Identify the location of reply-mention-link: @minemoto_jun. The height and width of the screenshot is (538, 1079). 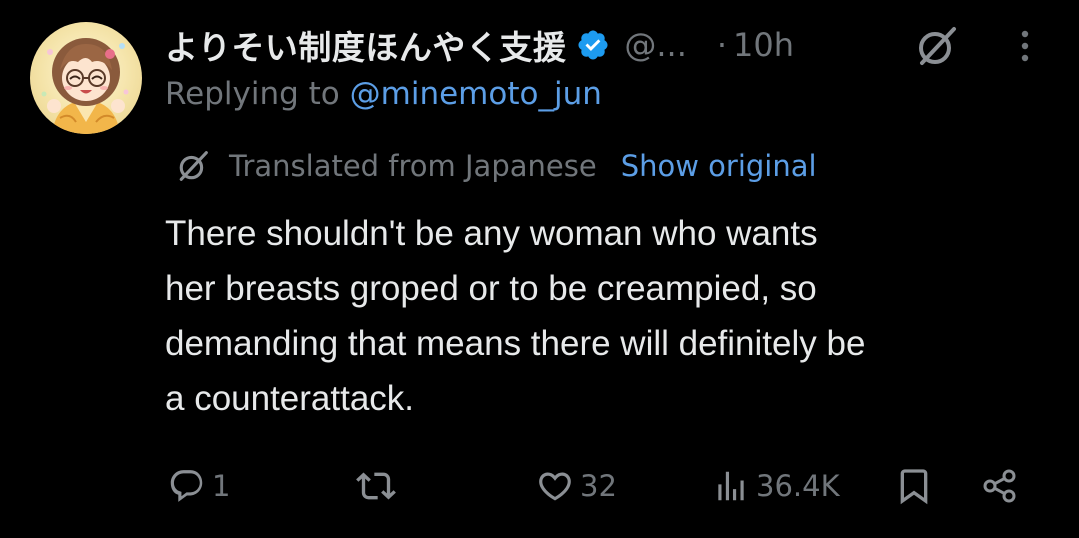
(476, 94).